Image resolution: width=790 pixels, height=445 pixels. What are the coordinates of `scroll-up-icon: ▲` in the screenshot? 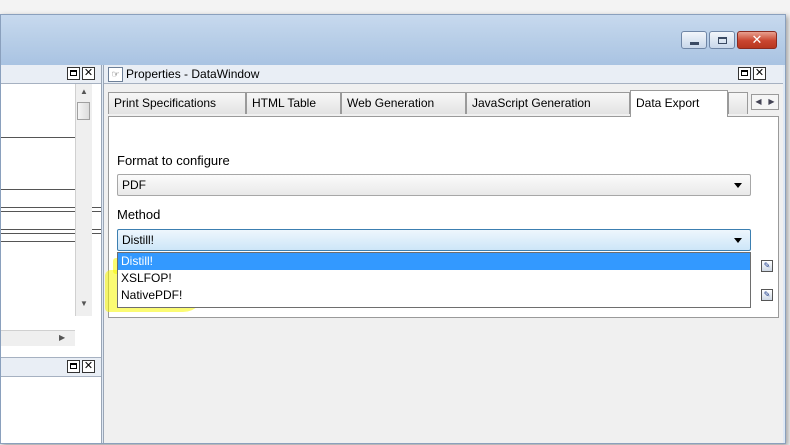 It's located at (84, 91).